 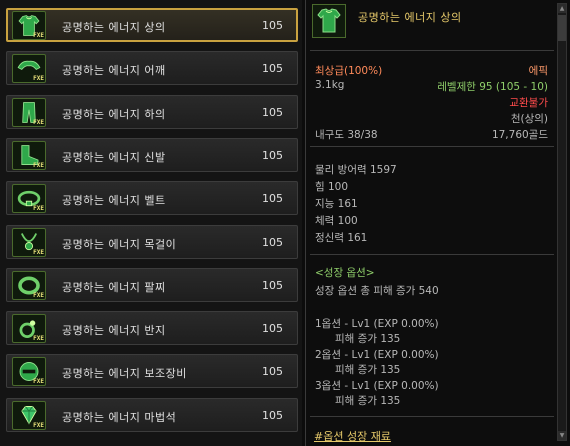 What do you see at coordinates (336, 204) in the screenshot?
I see `stat-intelligence: 지능 161` at bounding box center [336, 204].